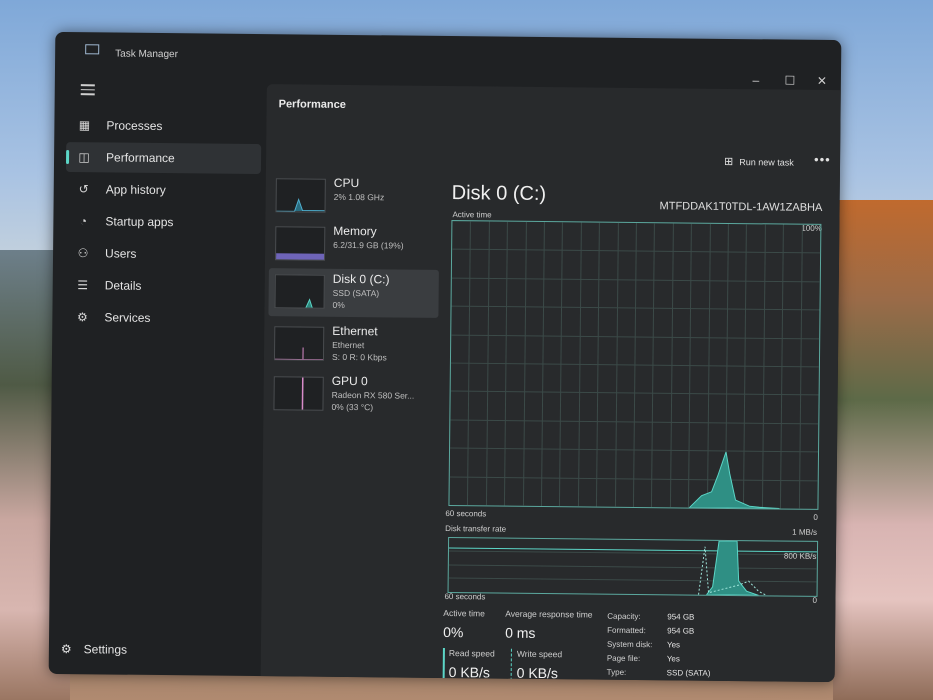  I want to click on write-speed-indicator, so click(511, 664).